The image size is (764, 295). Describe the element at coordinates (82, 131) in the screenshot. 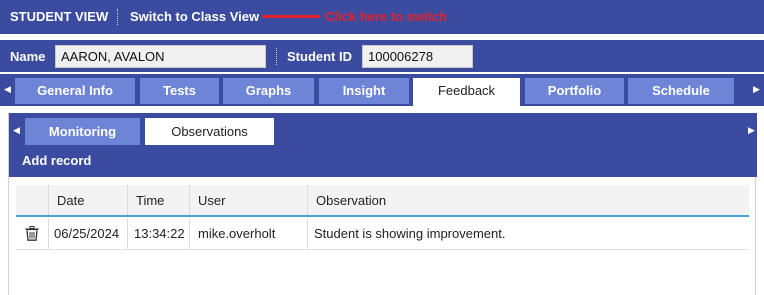

I see `subtab-monitoring: Monitoring` at that location.